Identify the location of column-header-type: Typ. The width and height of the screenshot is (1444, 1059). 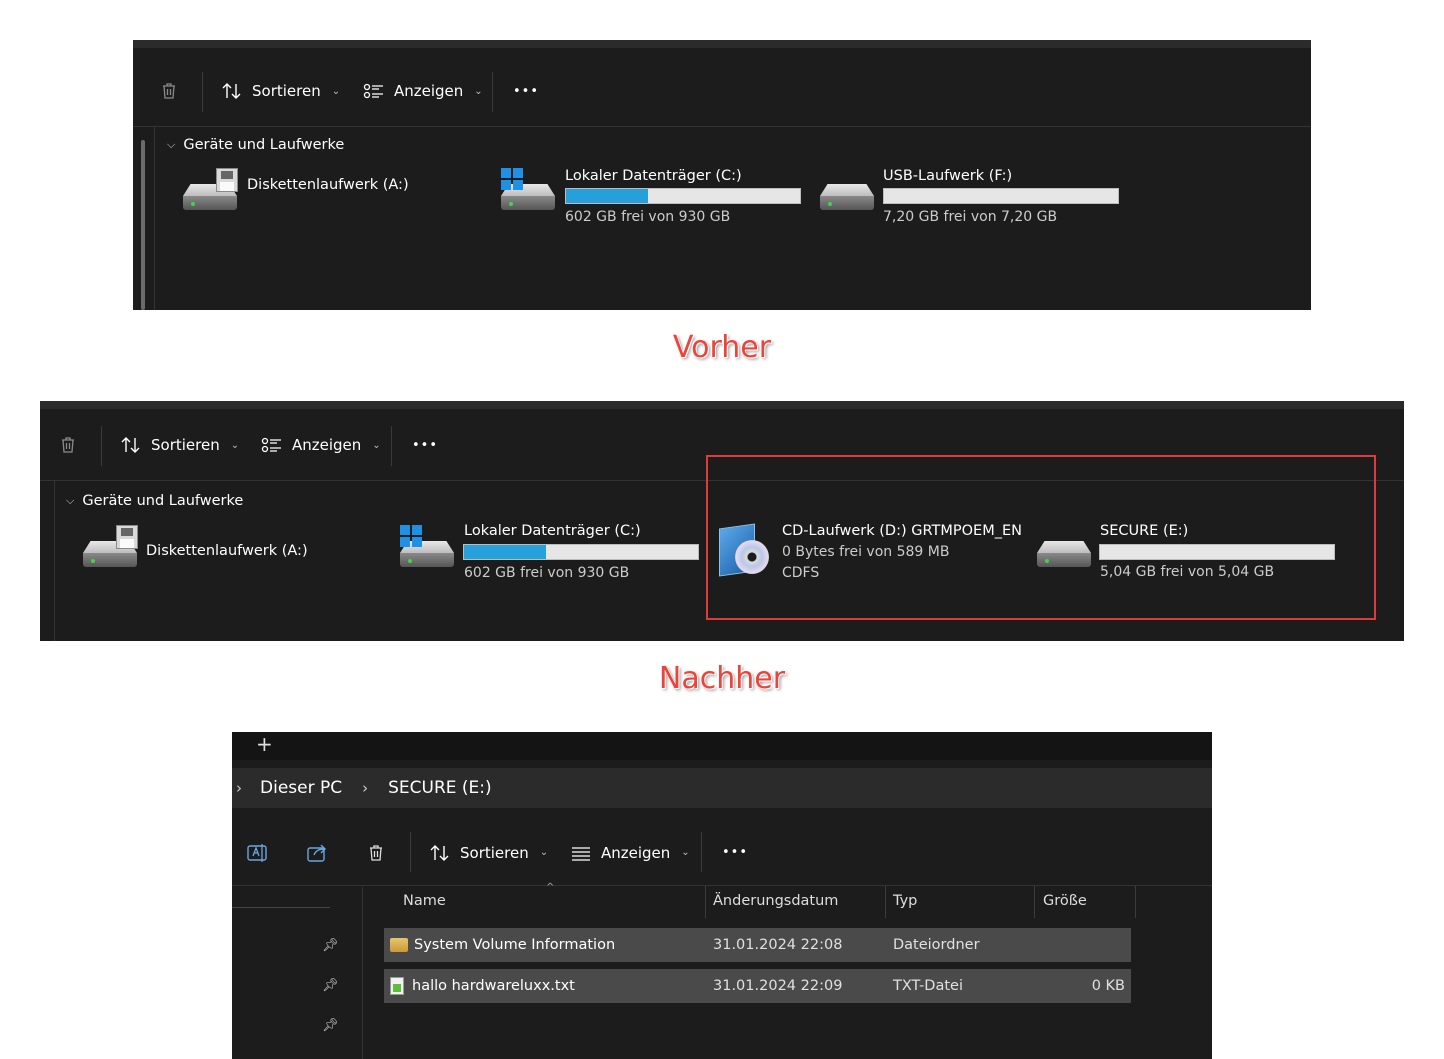
(905, 901).